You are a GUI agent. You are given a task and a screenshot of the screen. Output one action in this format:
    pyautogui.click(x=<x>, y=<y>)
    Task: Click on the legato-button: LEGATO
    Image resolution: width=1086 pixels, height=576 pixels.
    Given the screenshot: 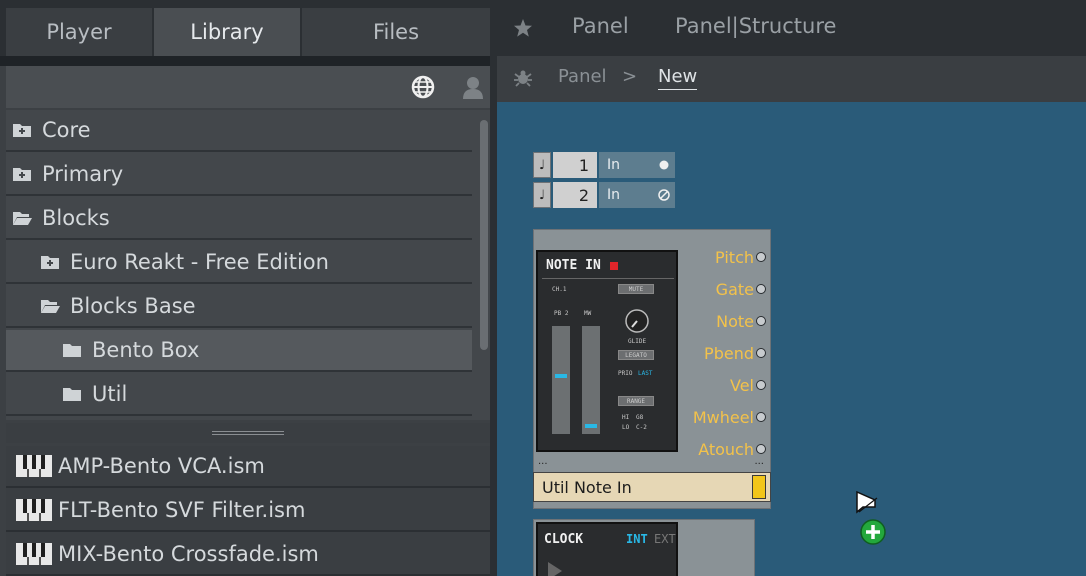 What is the action you would take?
    pyautogui.click(x=636, y=355)
    